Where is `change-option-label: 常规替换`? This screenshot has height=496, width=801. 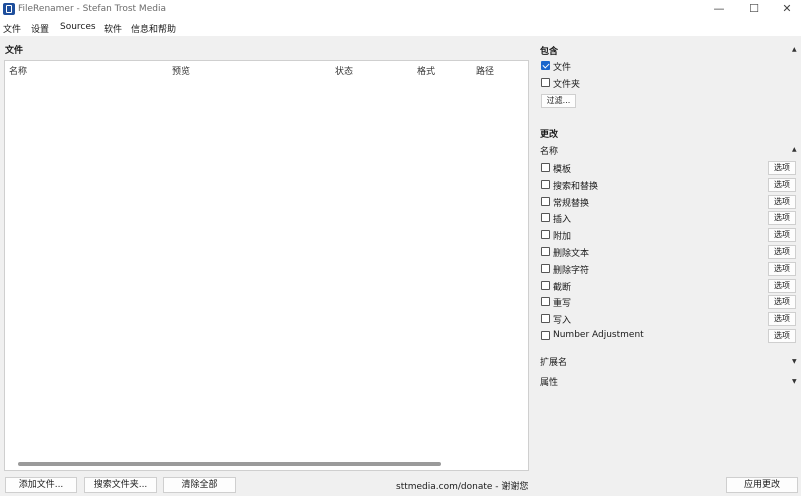
change-option-label: 常规替换 is located at coordinates (571, 204).